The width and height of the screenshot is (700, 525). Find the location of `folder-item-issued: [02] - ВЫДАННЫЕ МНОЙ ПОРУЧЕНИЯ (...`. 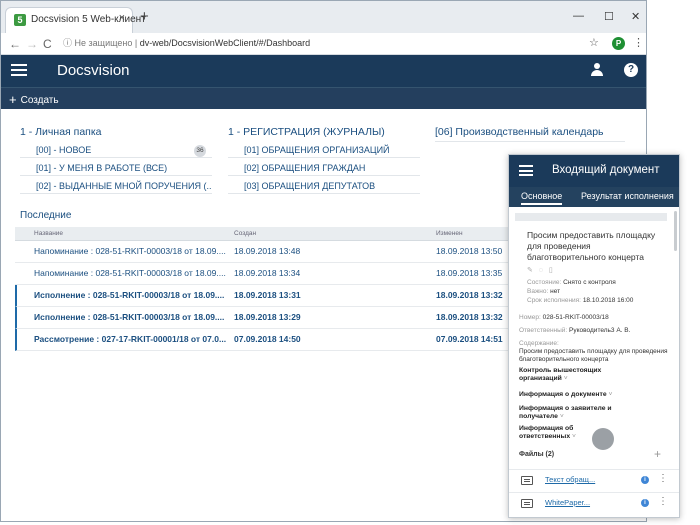

folder-item-issued: [02] - ВЫДАННЫЕ МНОЙ ПОРУЧЕНИЯ (... is located at coordinates (116, 186).